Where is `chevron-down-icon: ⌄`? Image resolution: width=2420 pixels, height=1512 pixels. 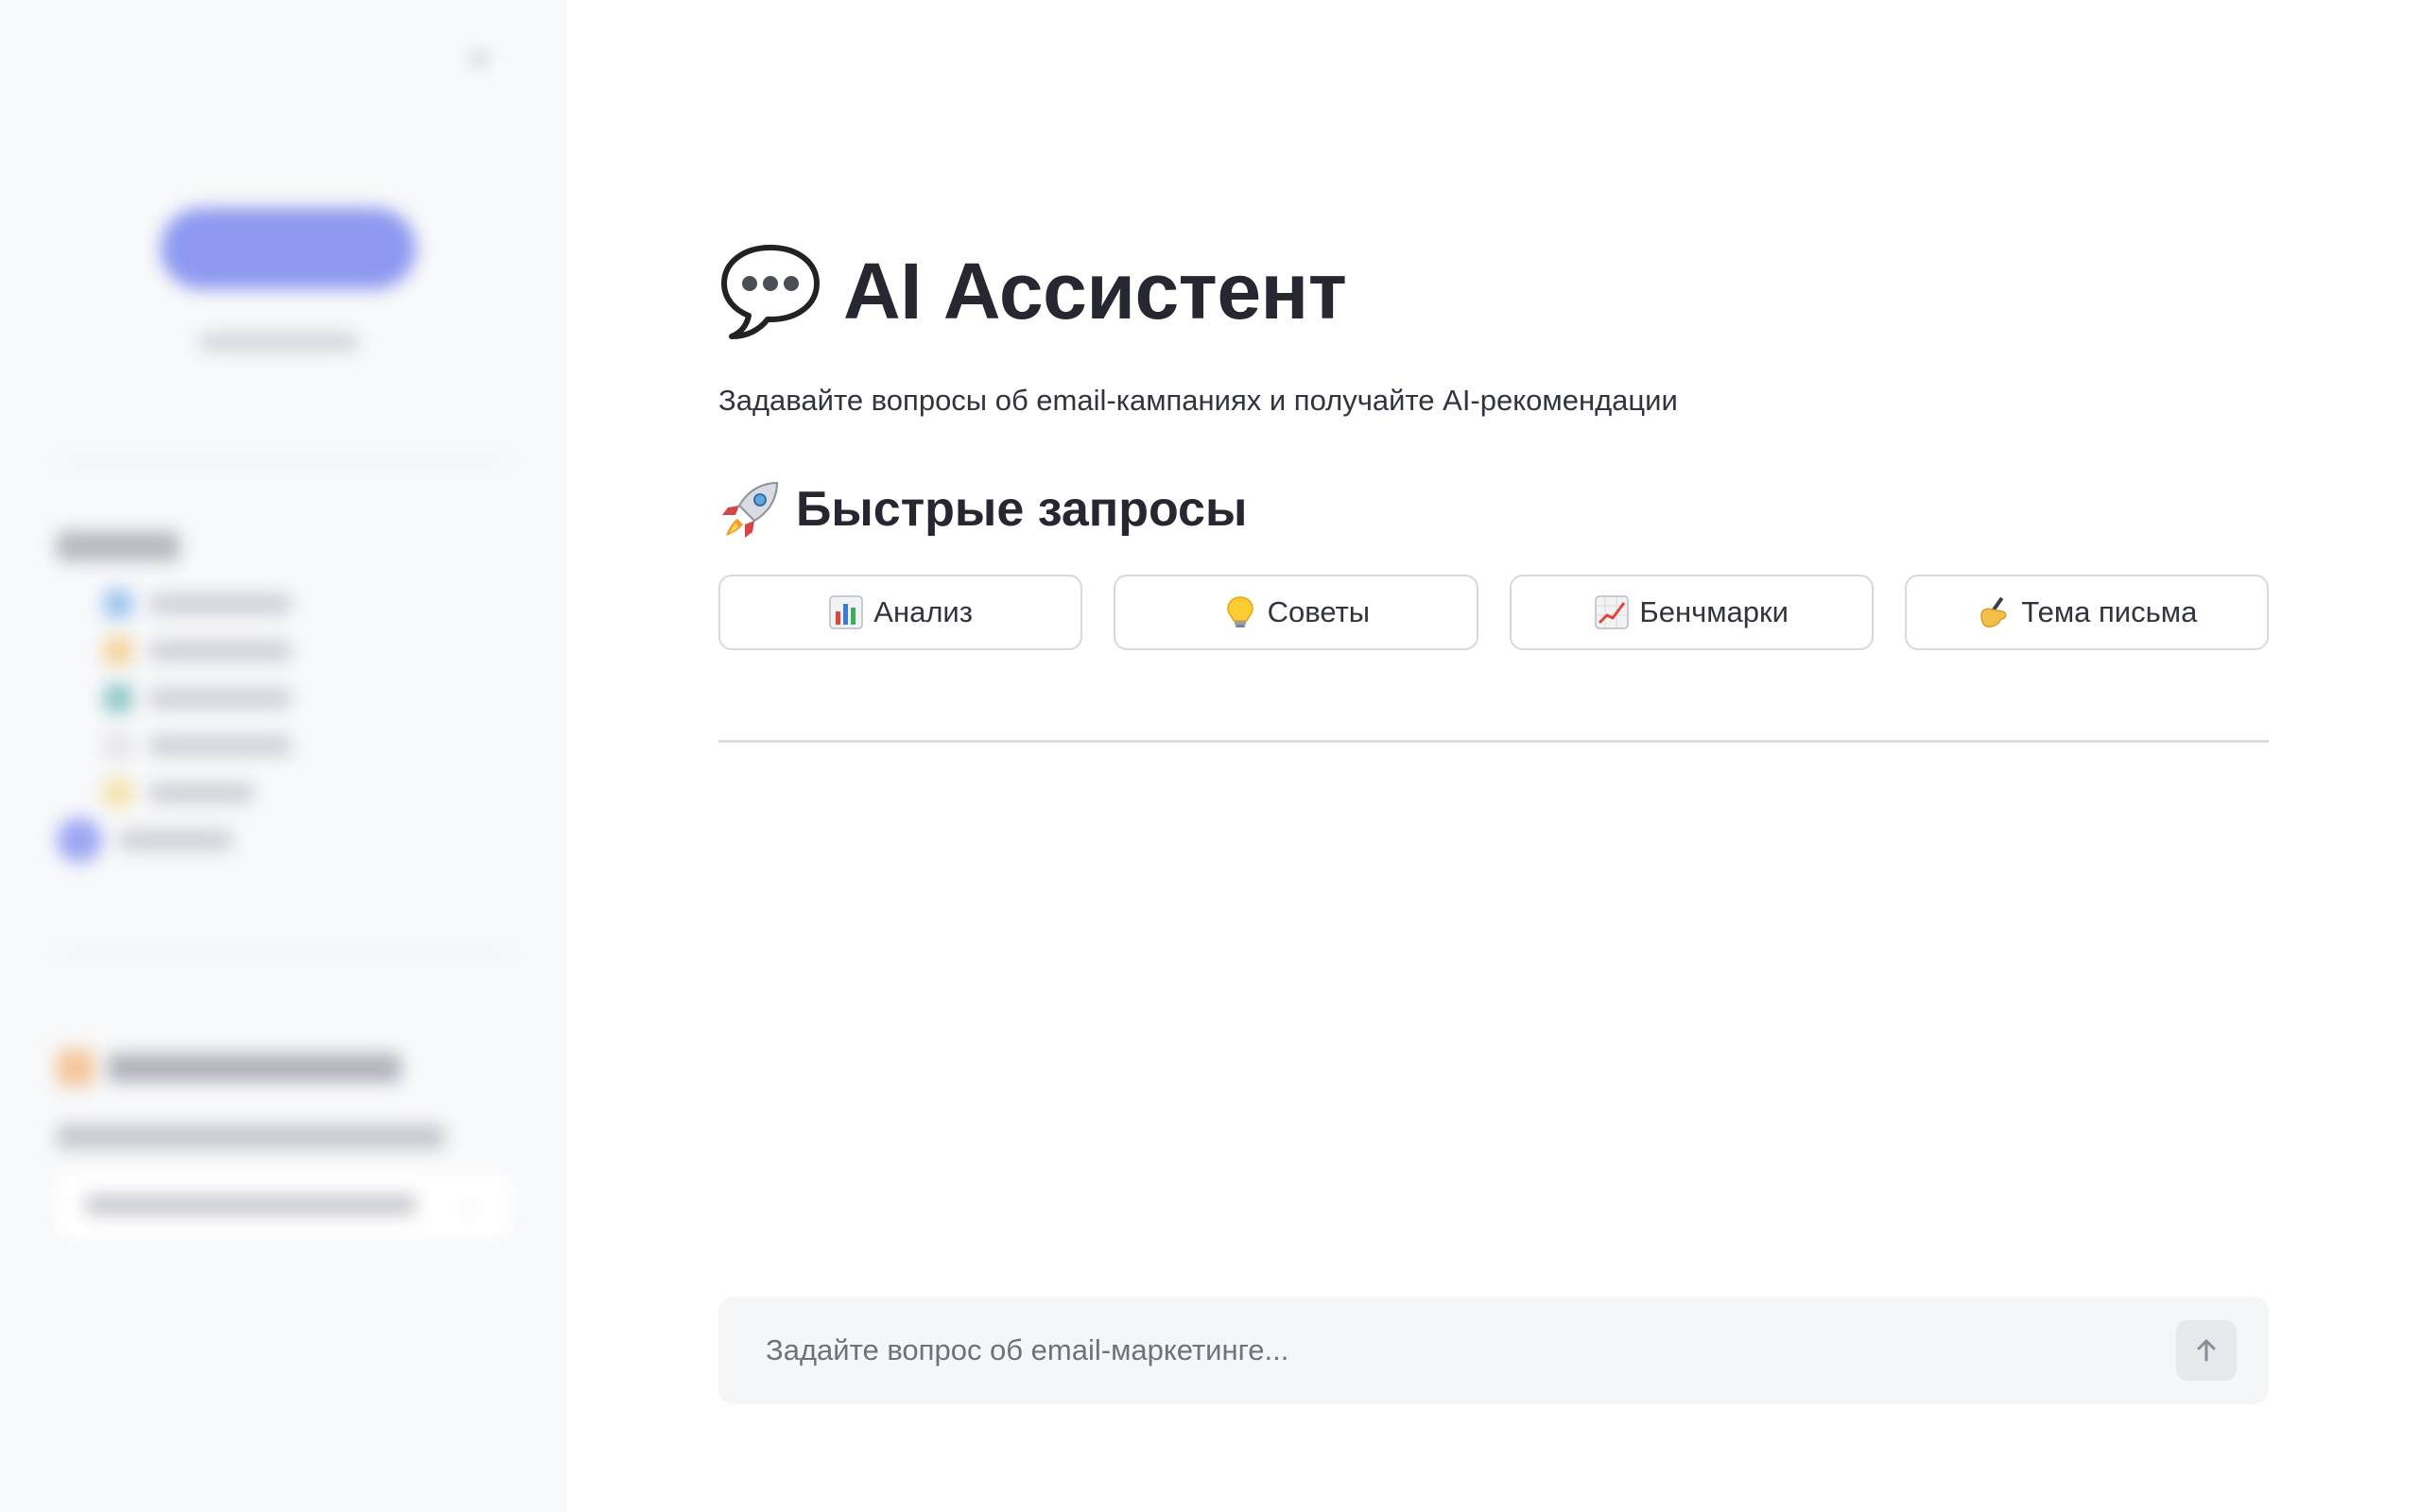 chevron-down-icon: ⌄ is located at coordinates (468, 1204).